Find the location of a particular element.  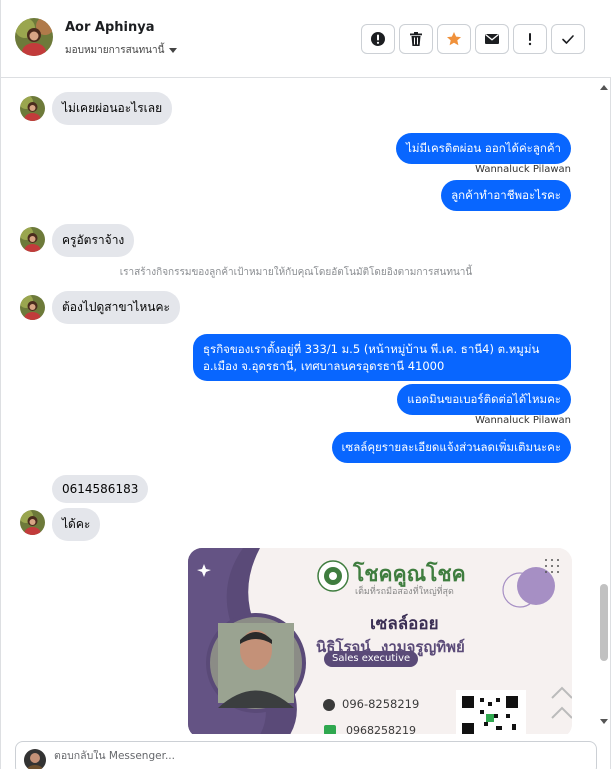

checkmark-icon is located at coordinates (568, 39).